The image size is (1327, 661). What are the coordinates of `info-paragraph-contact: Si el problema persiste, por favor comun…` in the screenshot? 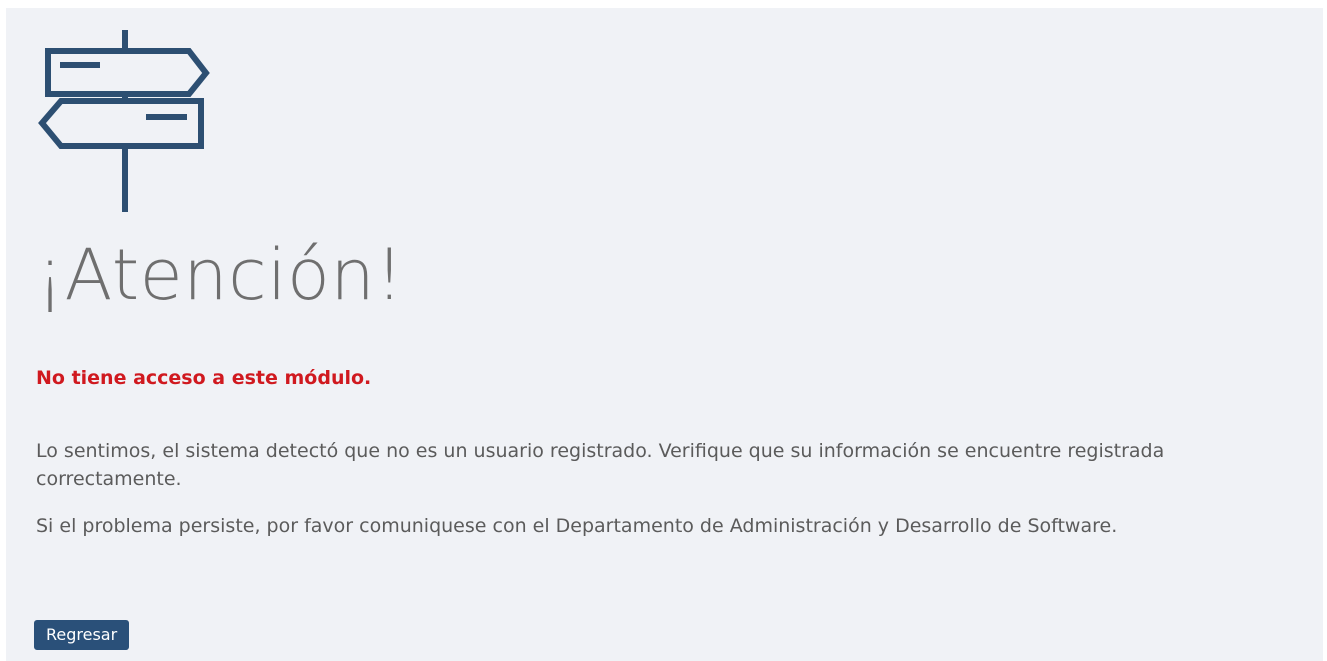 It's located at (577, 526).